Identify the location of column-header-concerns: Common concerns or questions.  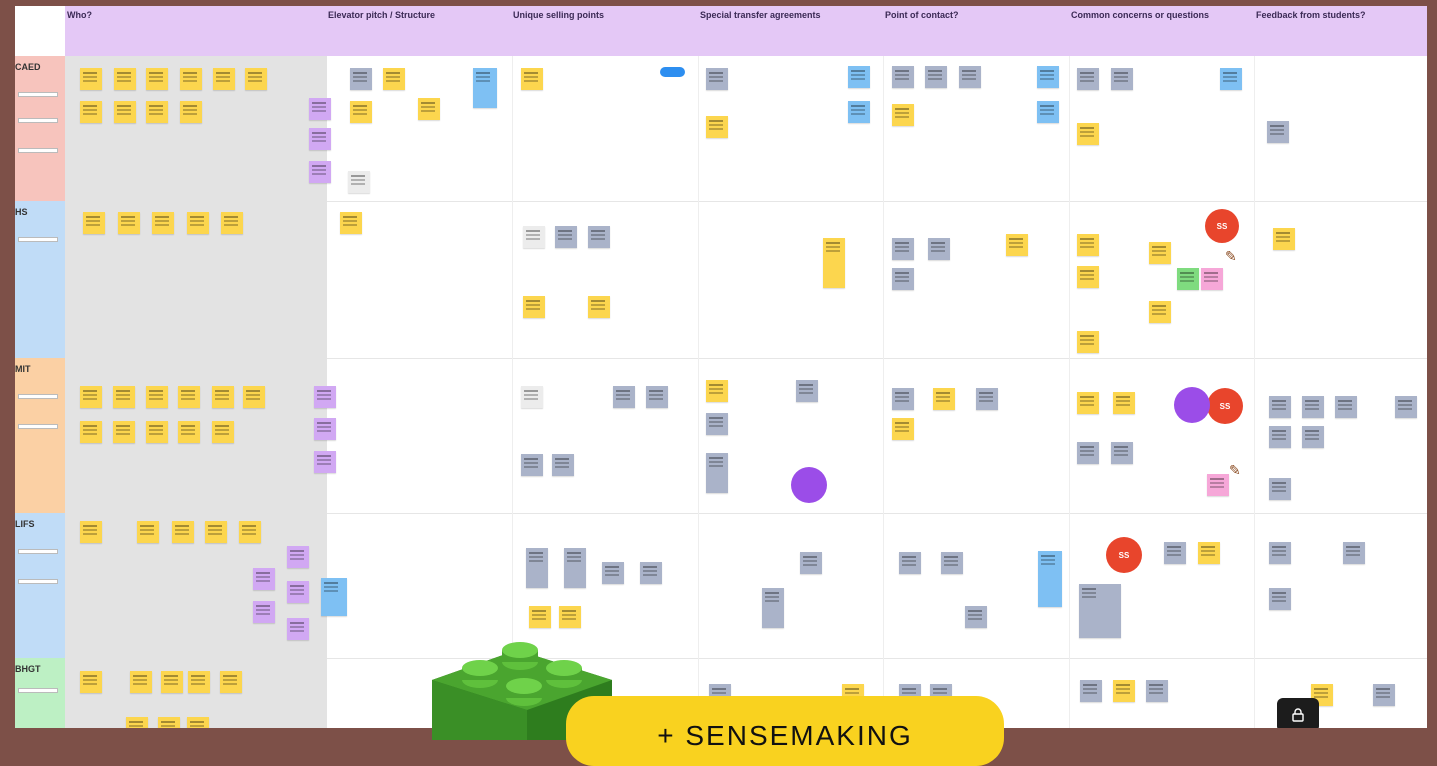
(1140, 15).